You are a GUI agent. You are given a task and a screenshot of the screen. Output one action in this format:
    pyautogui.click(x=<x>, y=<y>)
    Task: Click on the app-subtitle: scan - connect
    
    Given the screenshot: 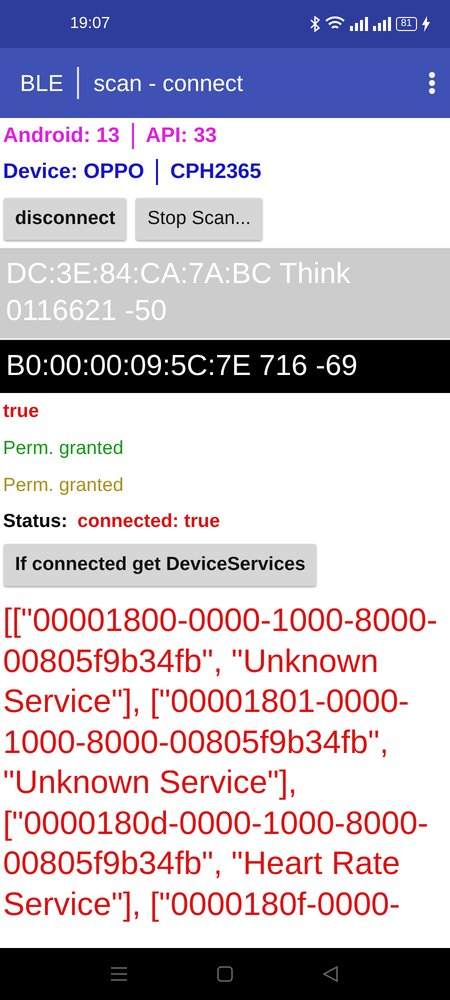 What is the action you would take?
    pyautogui.click(x=168, y=83)
    